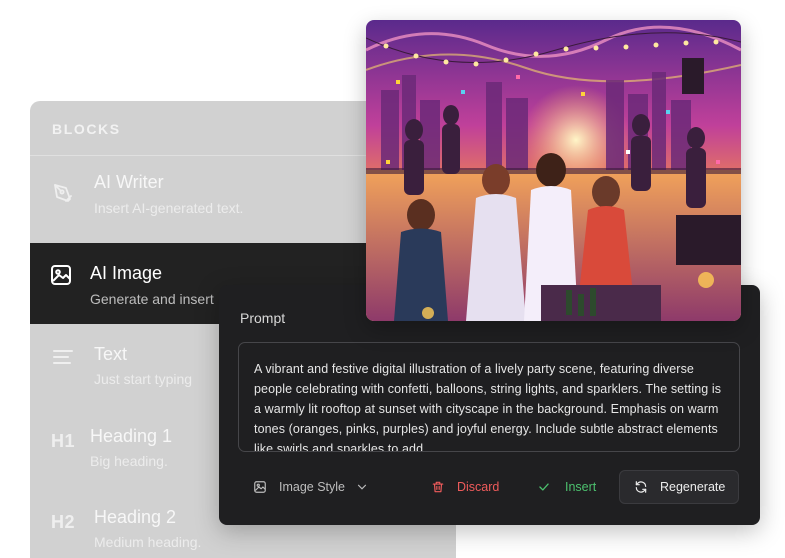 The height and width of the screenshot is (558, 785). I want to click on regenerate-label: Regenerate, so click(693, 487).